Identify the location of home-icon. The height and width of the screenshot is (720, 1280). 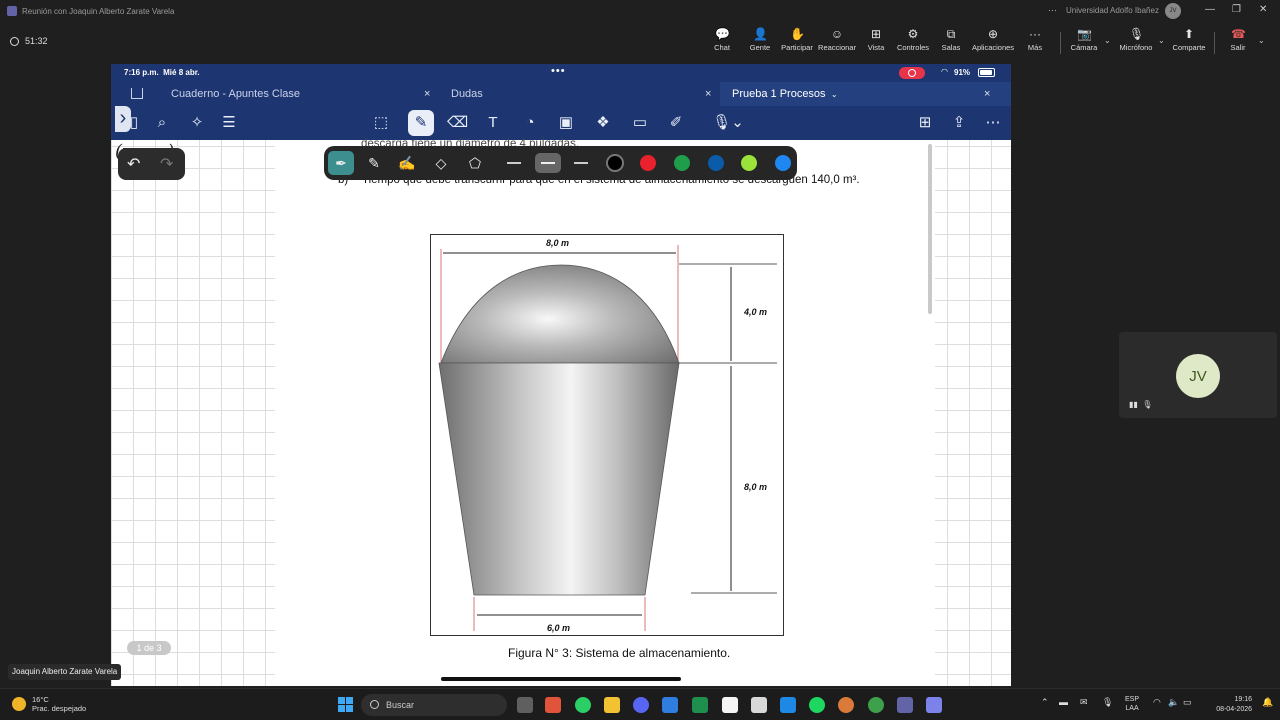
(137, 93).